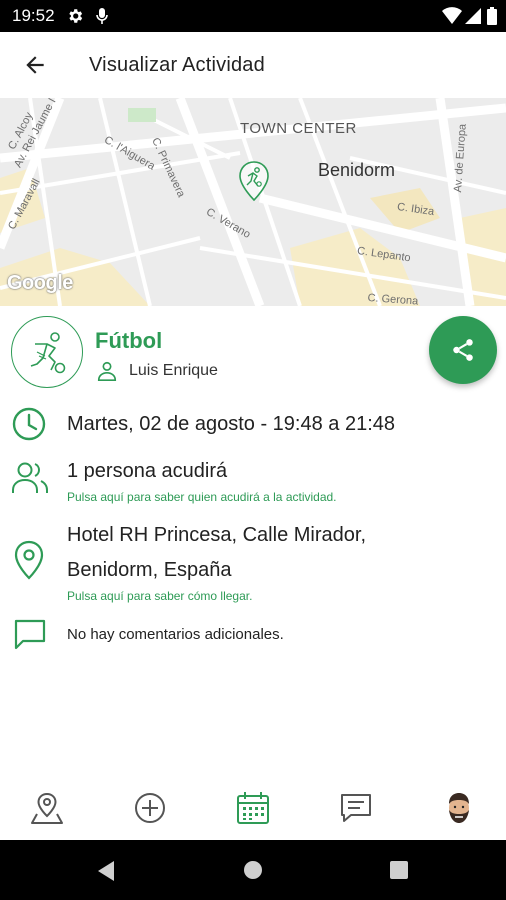 Image resolution: width=506 pixels, height=900 pixels. I want to click on activity-icon-circle, so click(47, 352).